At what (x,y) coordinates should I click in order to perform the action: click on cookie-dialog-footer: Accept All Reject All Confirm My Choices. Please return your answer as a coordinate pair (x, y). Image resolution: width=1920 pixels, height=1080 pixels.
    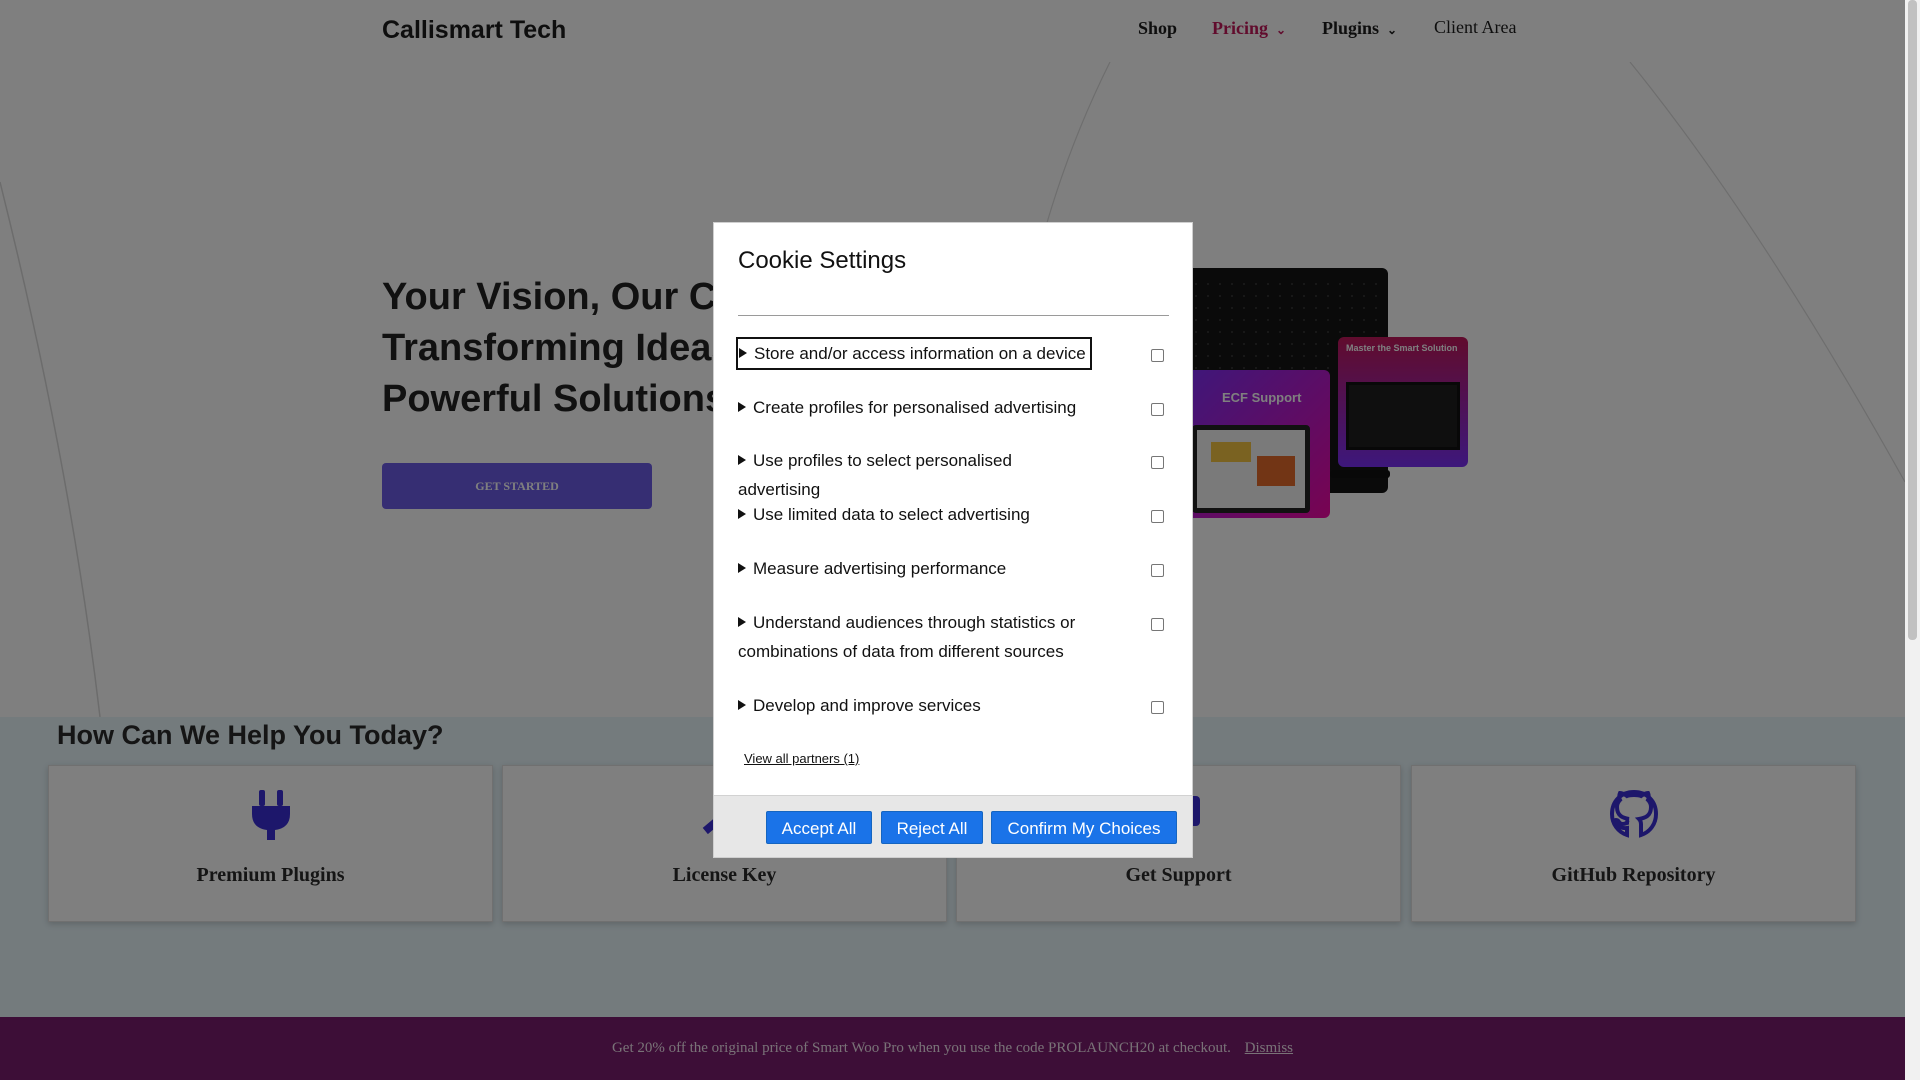
    Looking at the image, I should click on (953, 826).